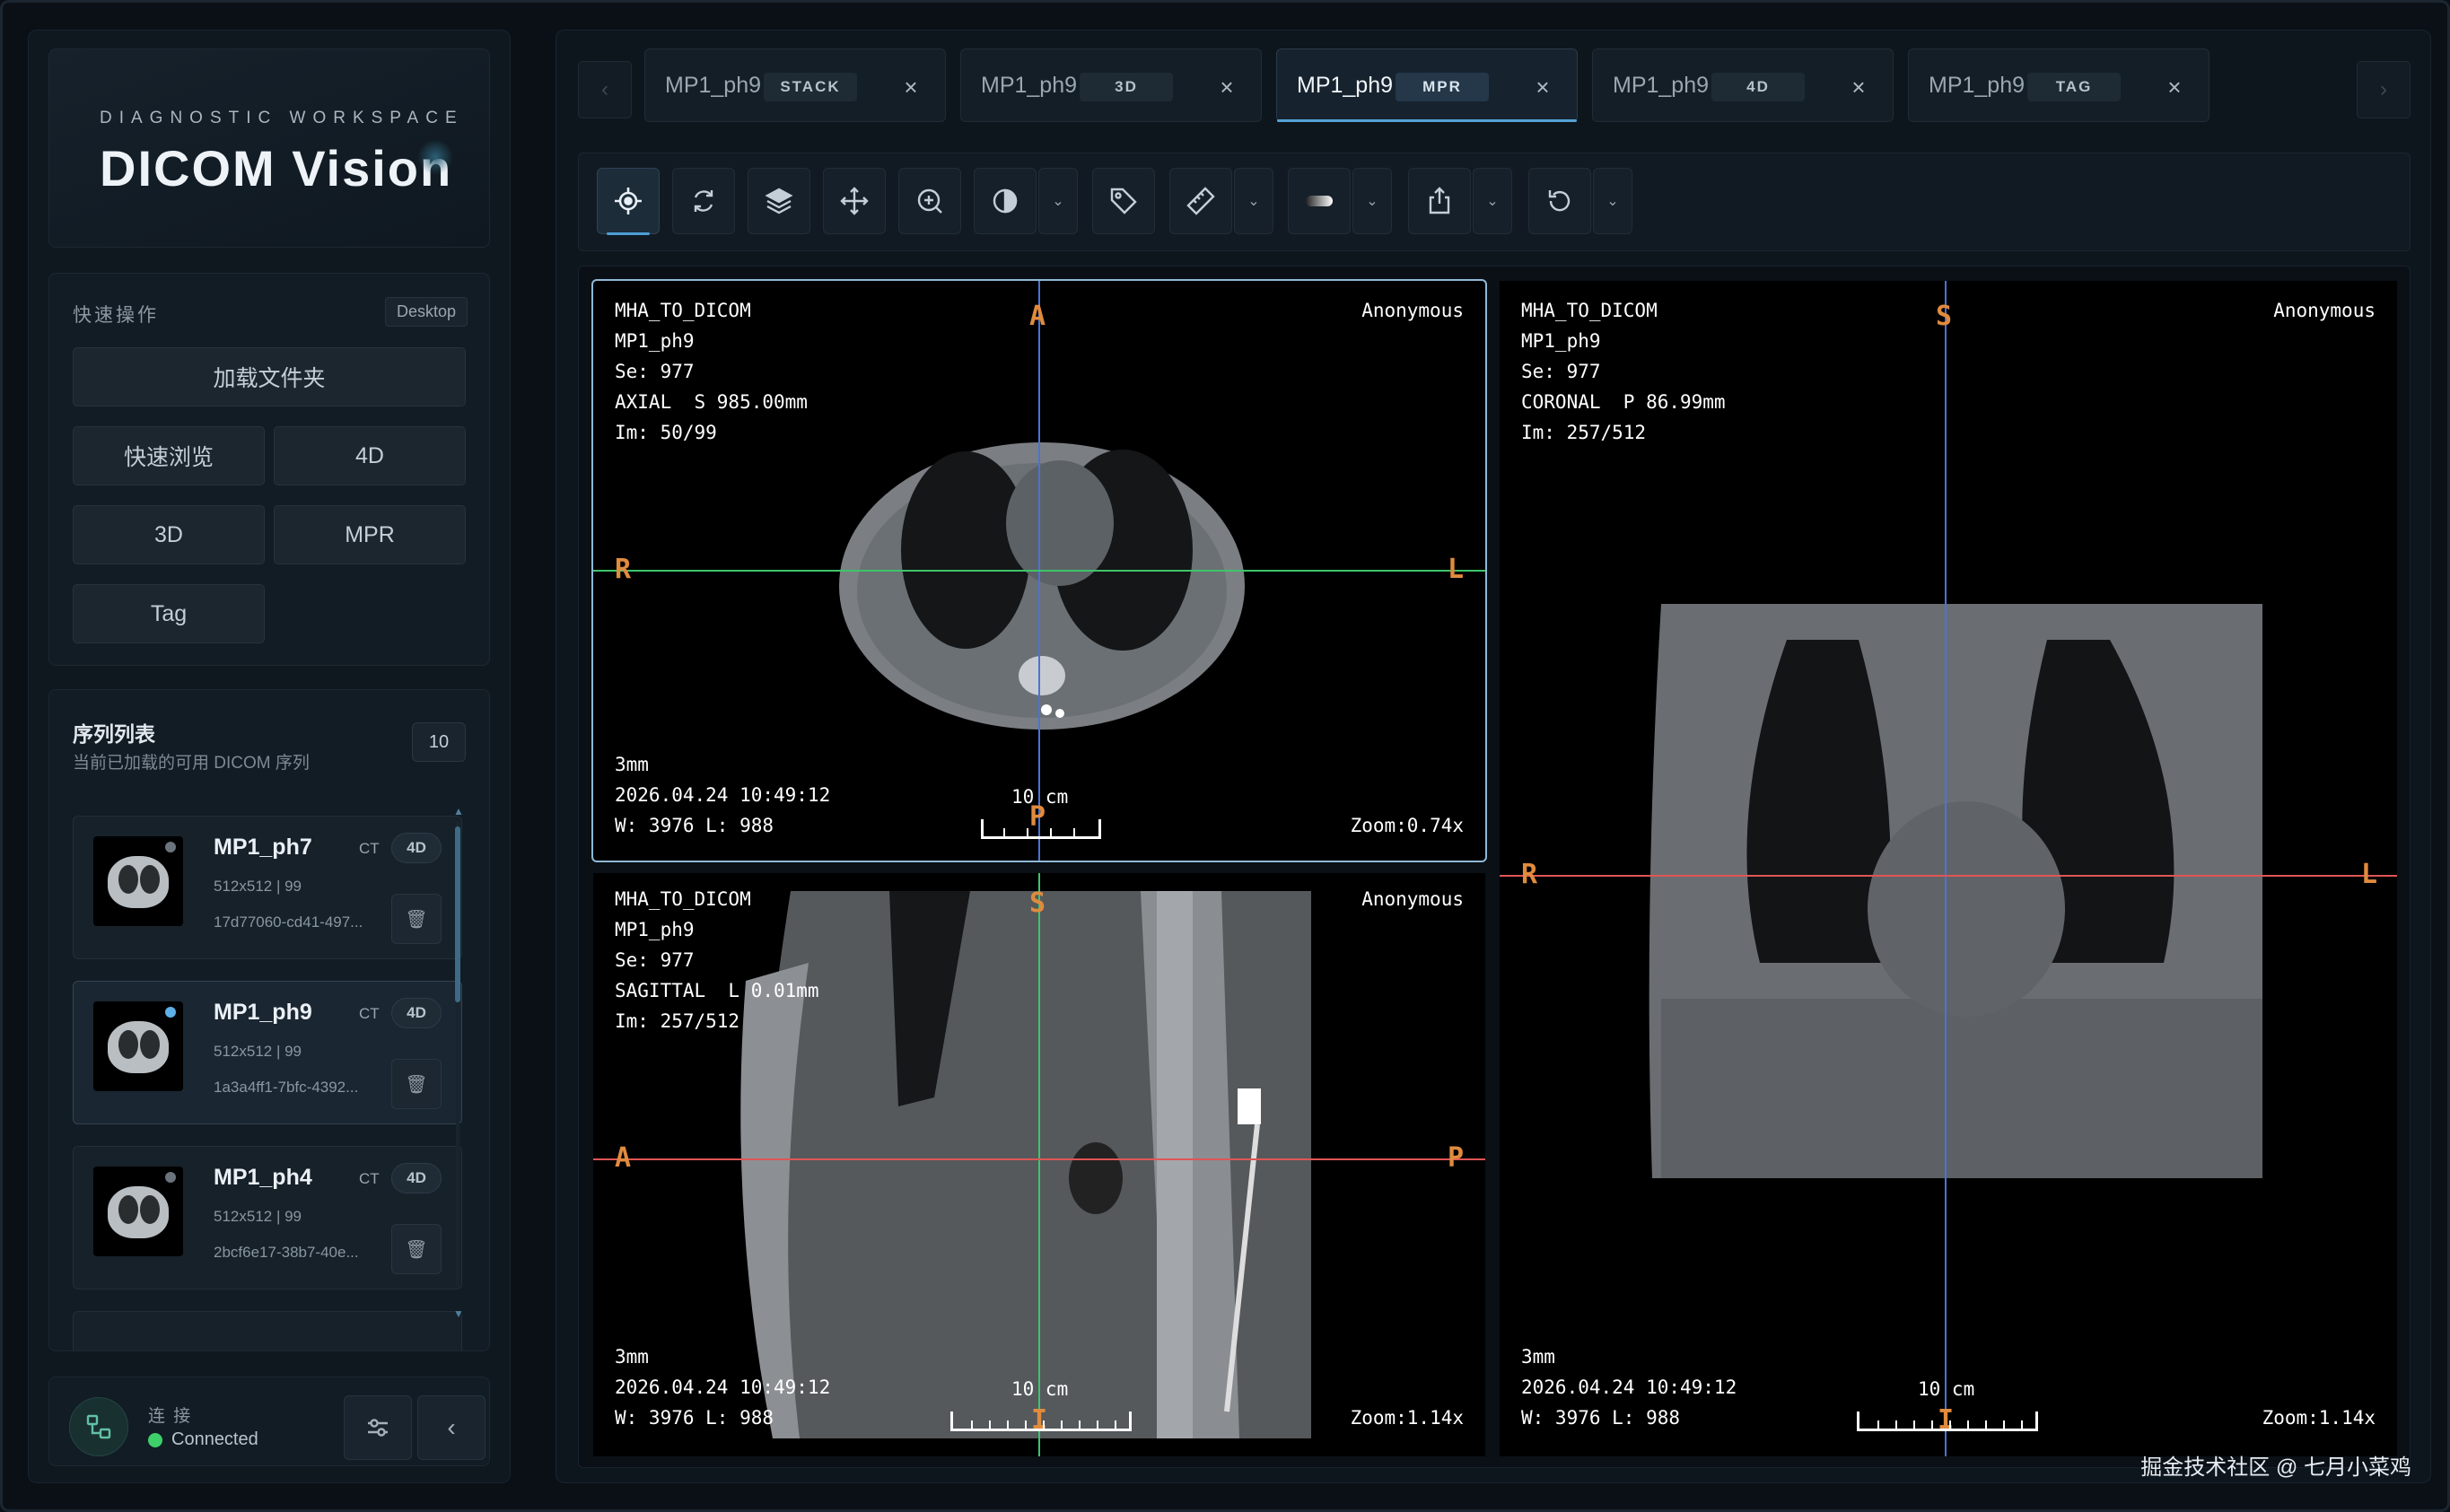 The image size is (2450, 1512). What do you see at coordinates (370, 534) in the screenshot?
I see `mode-mpr-button: MPR` at bounding box center [370, 534].